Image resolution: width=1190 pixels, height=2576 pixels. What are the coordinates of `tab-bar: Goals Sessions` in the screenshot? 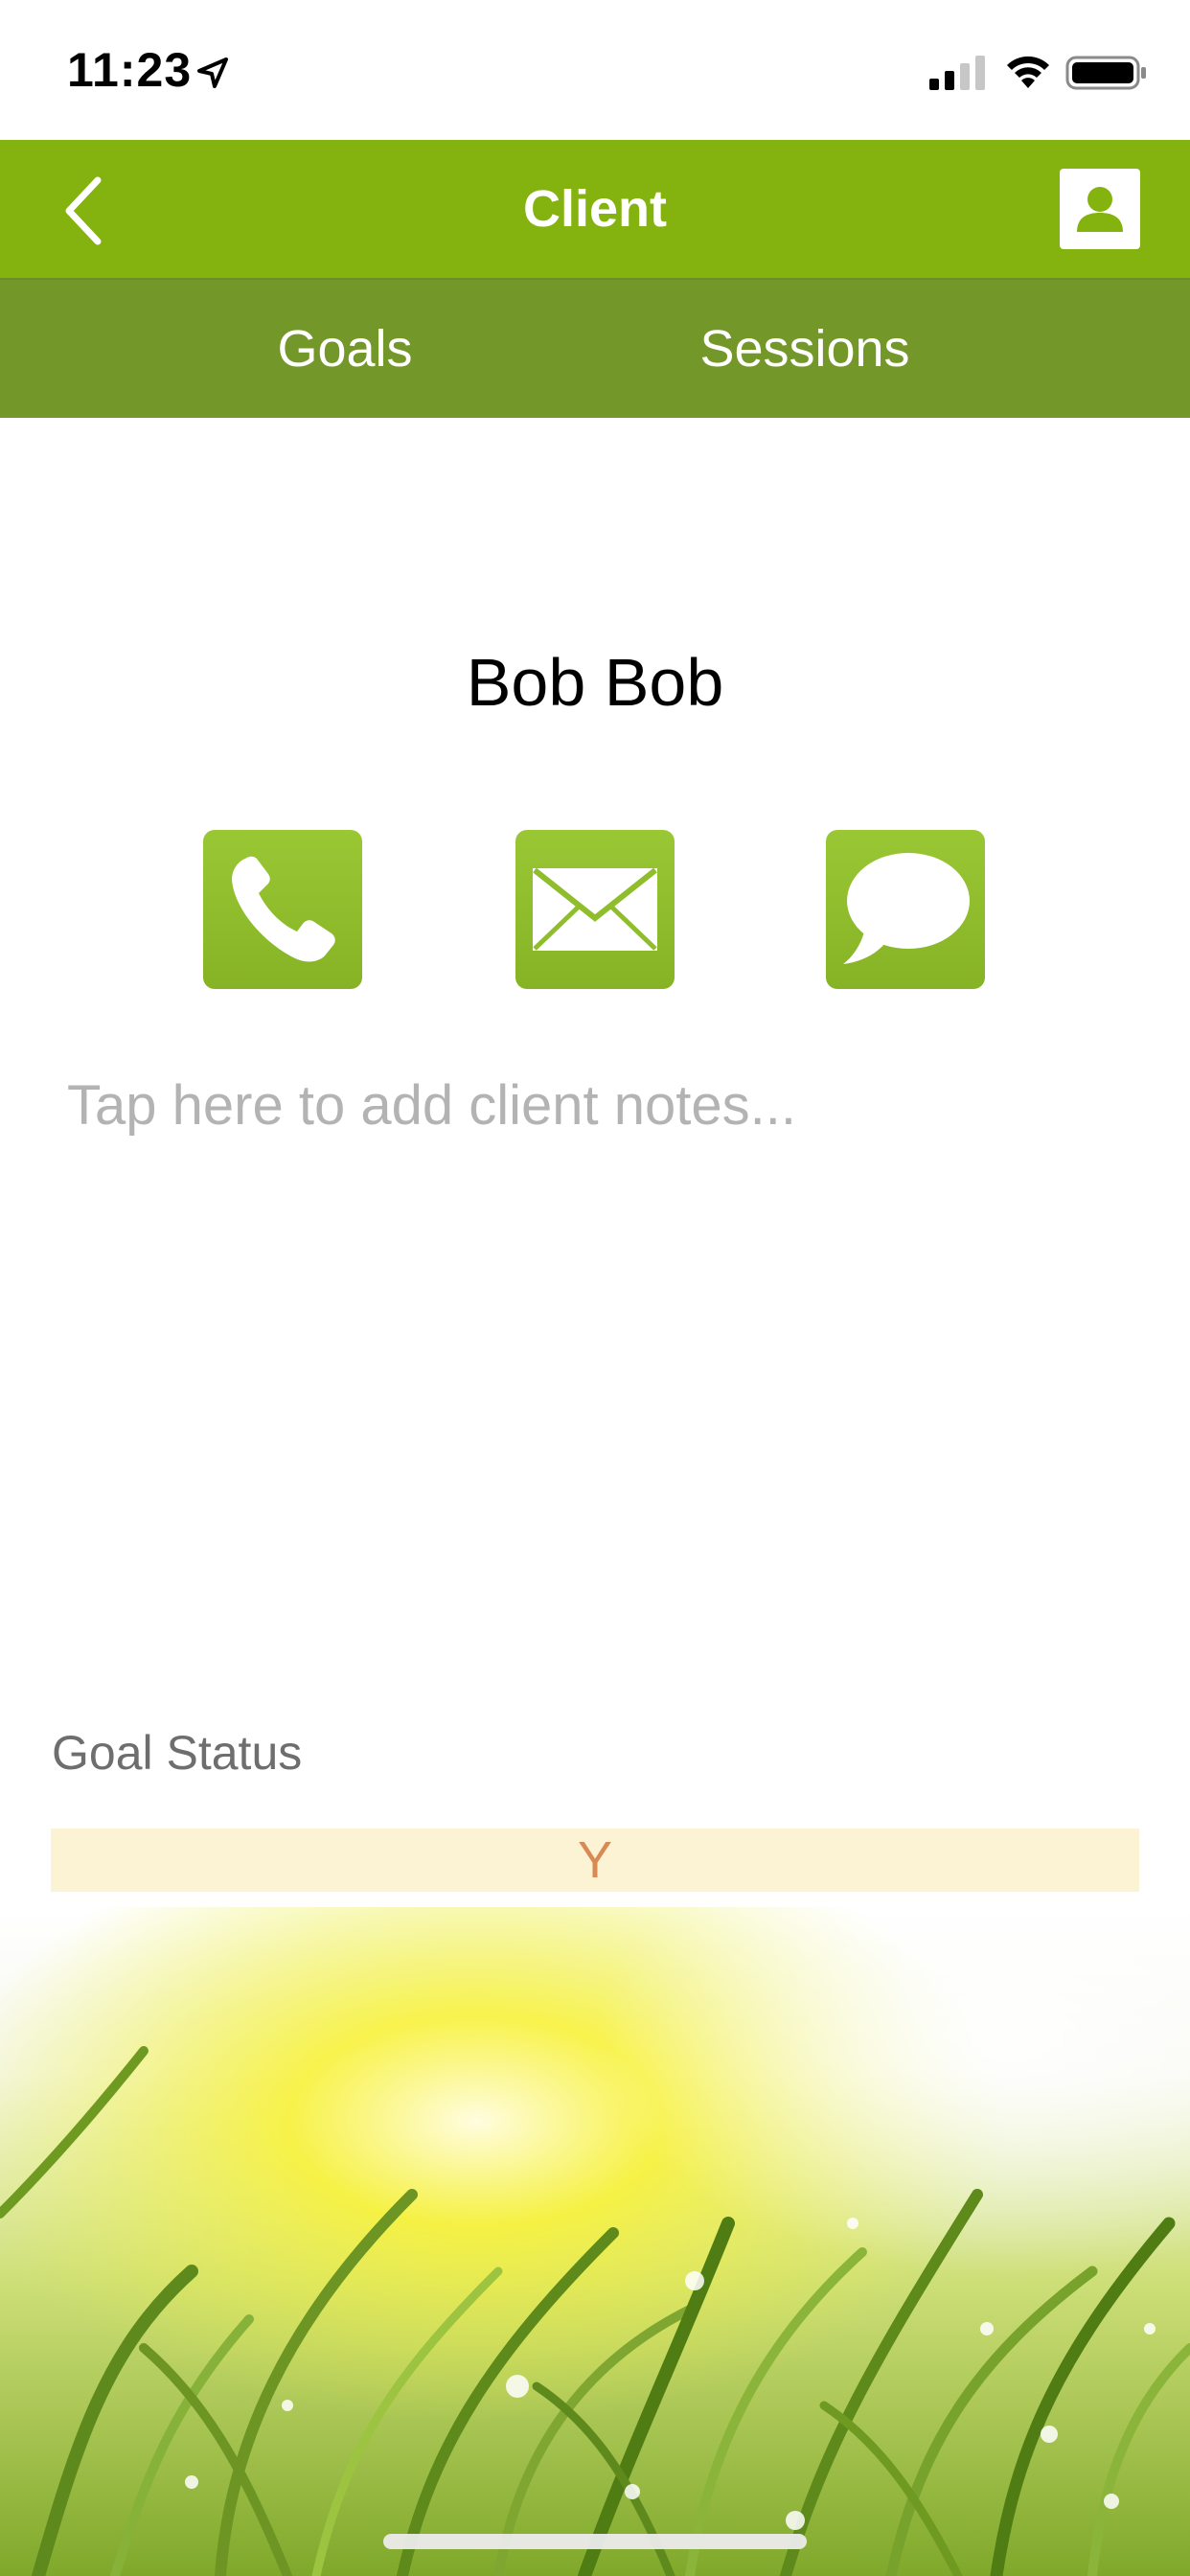 It's located at (595, 348).